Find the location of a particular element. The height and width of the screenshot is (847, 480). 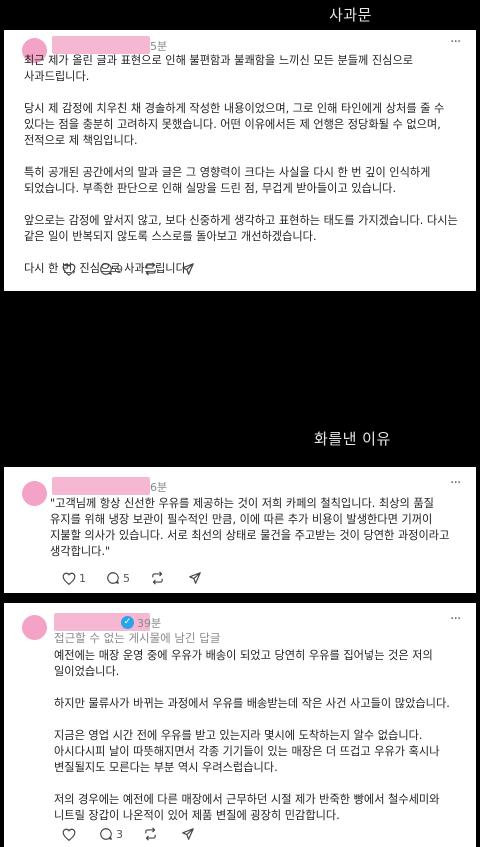

reply-context: 접근할 수 없는 게시물에 남긴 답글 is located at coordinates (137, 638).